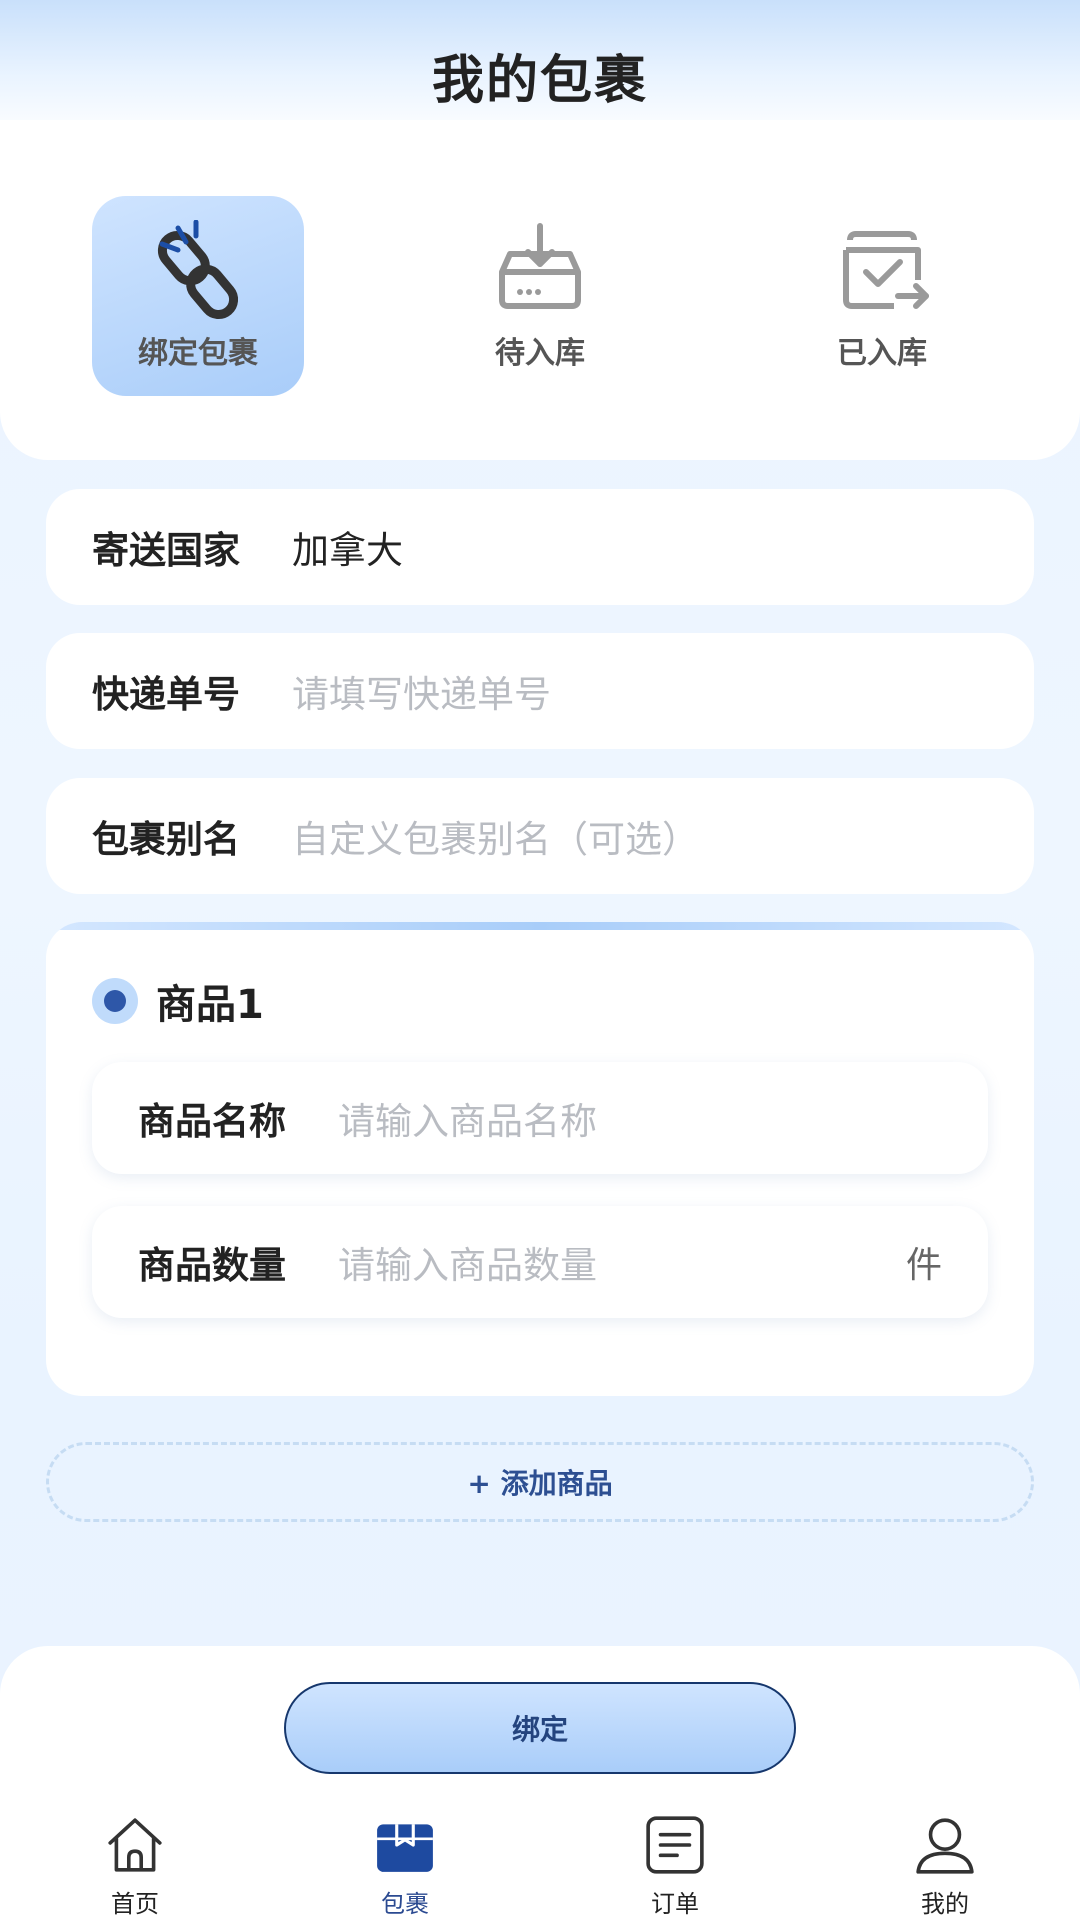 The height and width of the screenshot is (1920, 1080). I want to click on goods-card-accent-strip, so click(540, 926).